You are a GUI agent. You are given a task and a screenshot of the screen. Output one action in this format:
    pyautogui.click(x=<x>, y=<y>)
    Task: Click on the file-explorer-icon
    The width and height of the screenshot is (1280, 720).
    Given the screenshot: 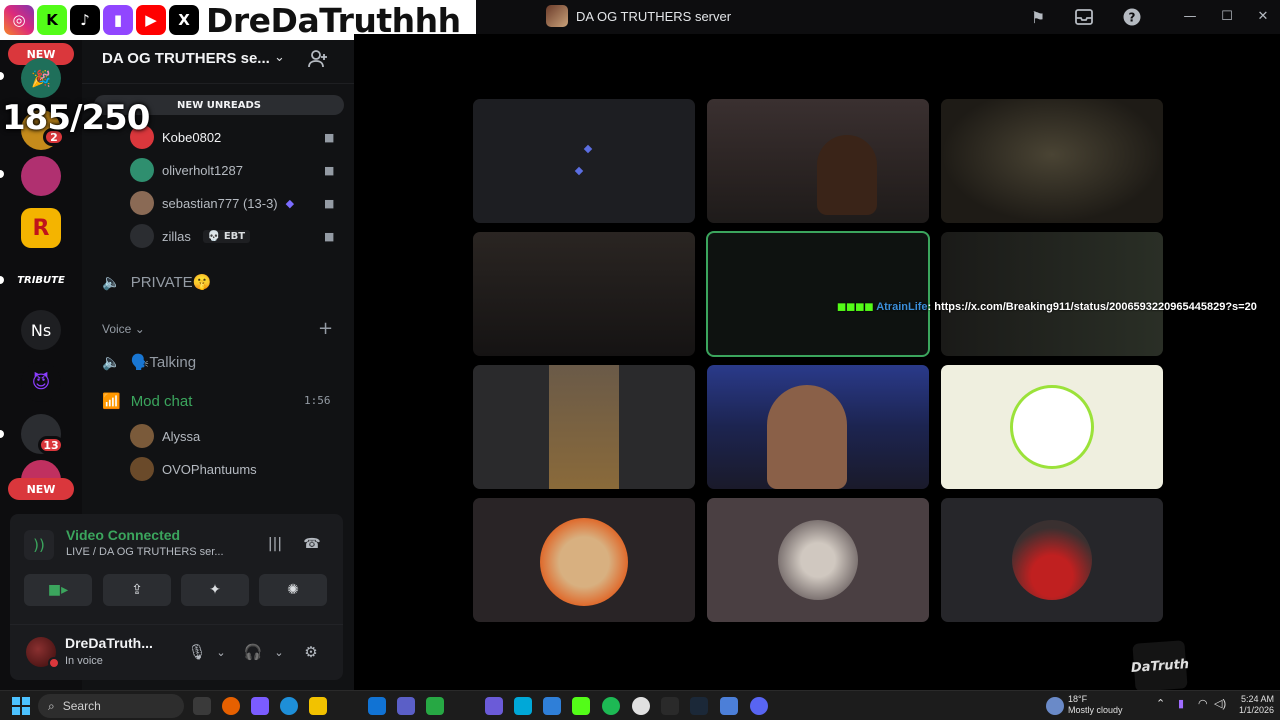 What is the action you would take?
    pyautogui.click(x=318, y=706)
    